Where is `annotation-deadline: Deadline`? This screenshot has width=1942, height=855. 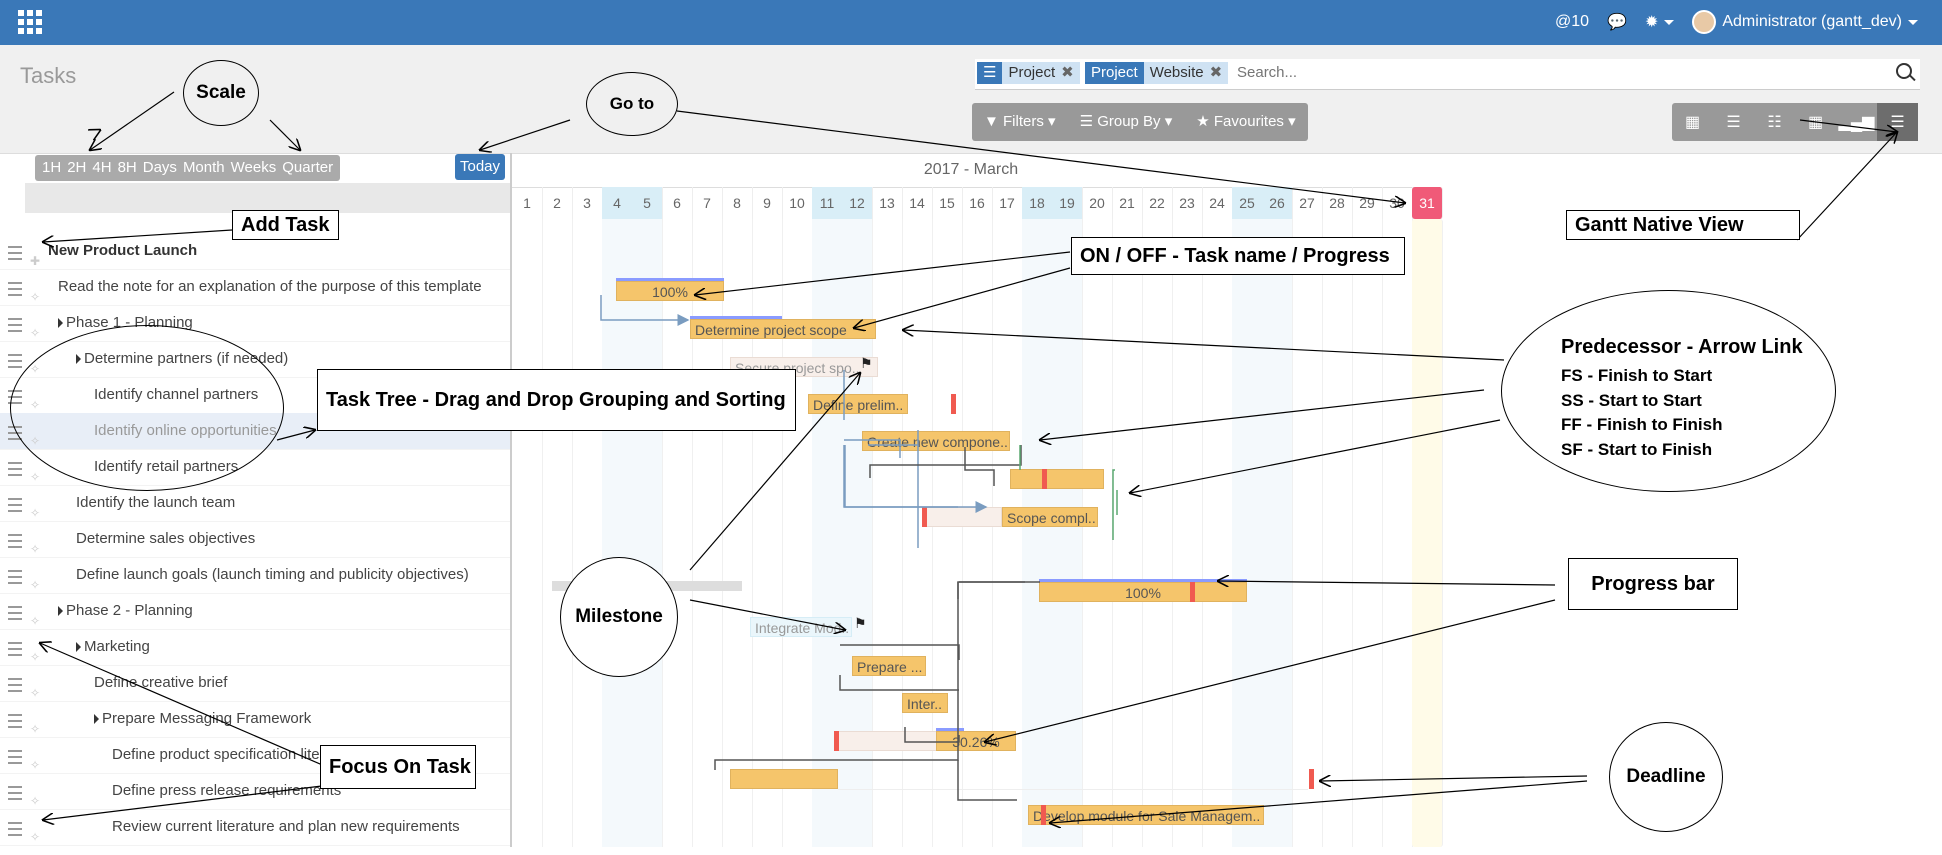
annotation-deadline: Deadline is located at coordinates (1666, 777).